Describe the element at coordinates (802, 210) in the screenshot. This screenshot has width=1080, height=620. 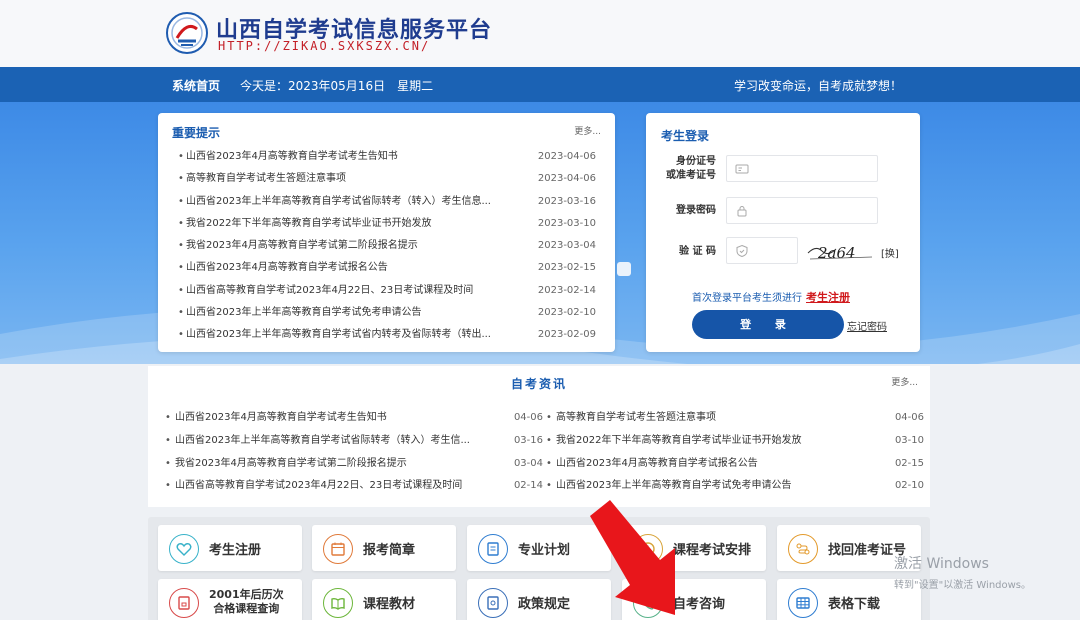
I see `password-input` at that location.